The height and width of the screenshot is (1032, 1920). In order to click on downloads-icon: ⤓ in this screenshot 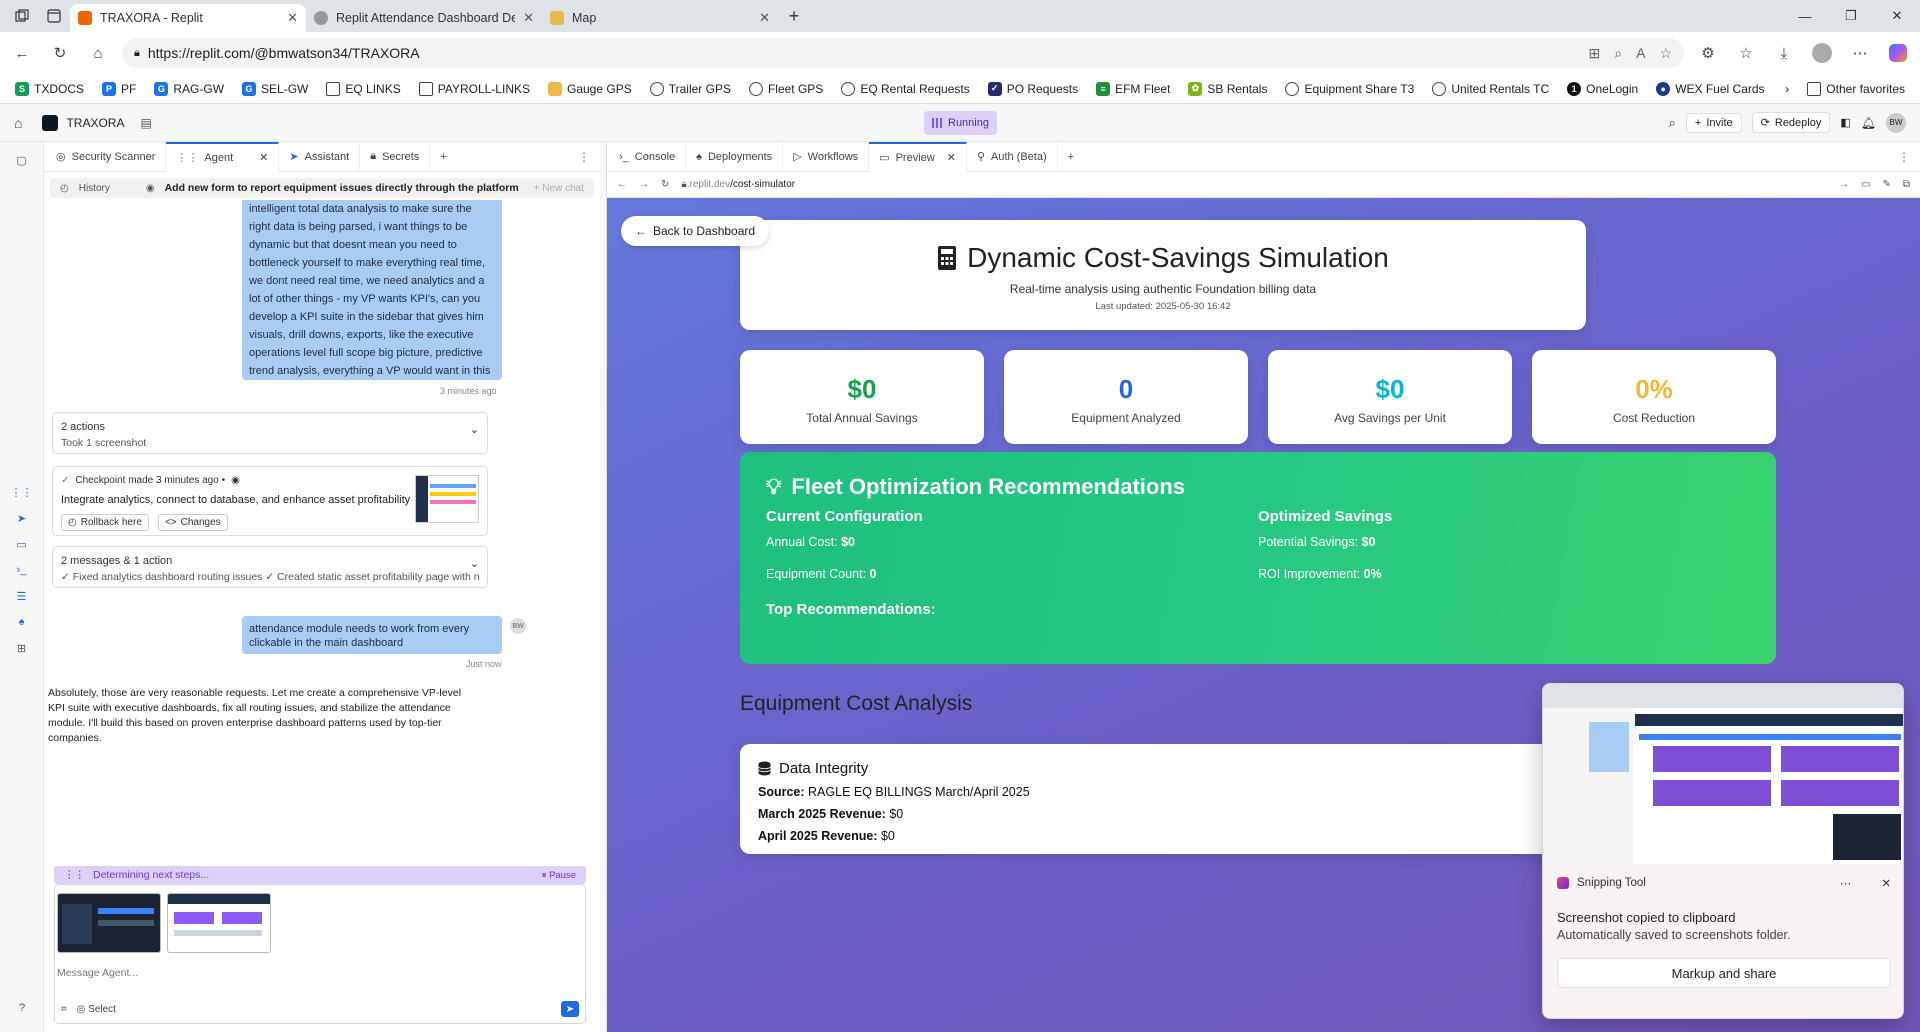, I will do `click(1784, 53)`.